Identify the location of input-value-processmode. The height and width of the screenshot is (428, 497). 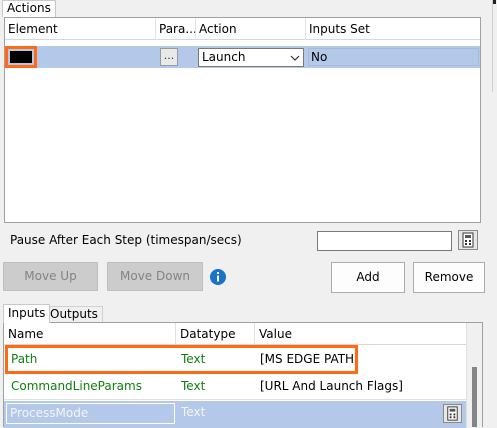
(346, 412).